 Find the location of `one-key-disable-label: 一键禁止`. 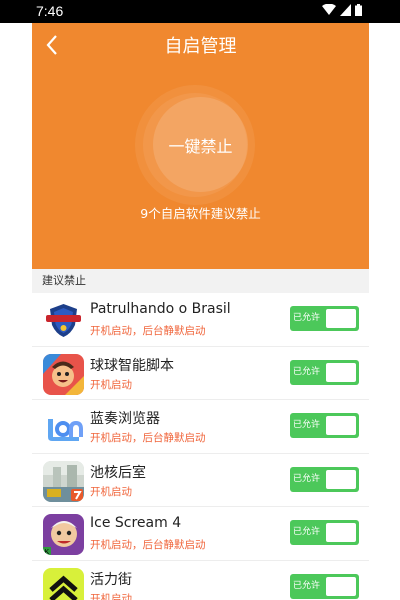

one-key-disable-label: 一键禁止 is located at coordinates (200, 146).